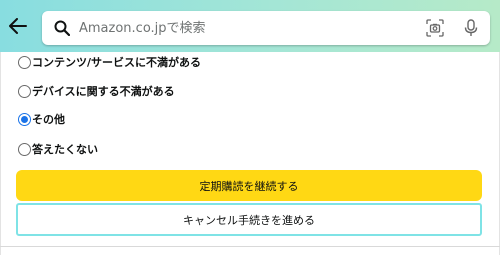  What do you see at coordinates (62, 28) in the screenshot?
I see `search-icon` at bounding box center [62, 28].